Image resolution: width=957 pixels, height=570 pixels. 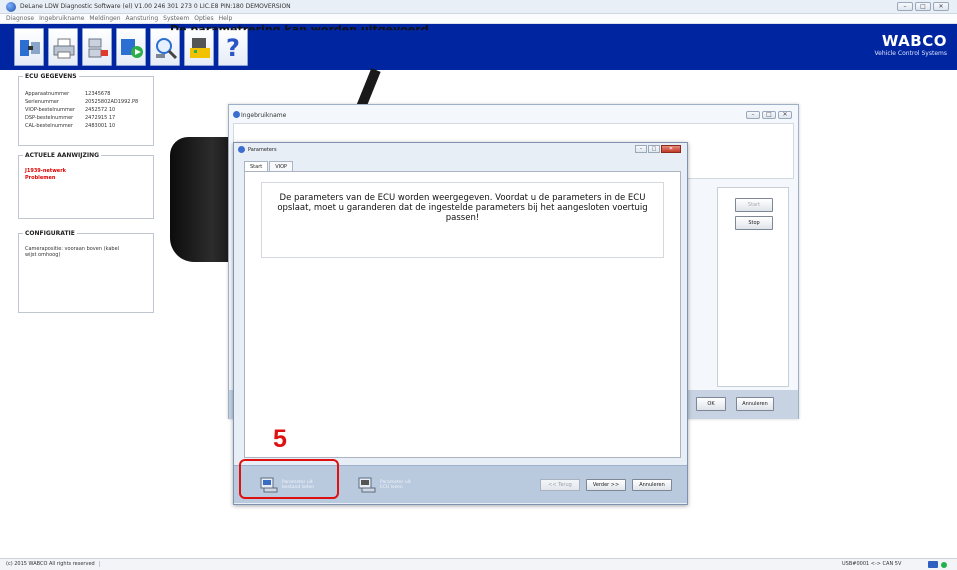 What do you see at coordinates (367, 485) in the screenshot?
I see `ecu-read-icon` at bounding box center [367, 485].